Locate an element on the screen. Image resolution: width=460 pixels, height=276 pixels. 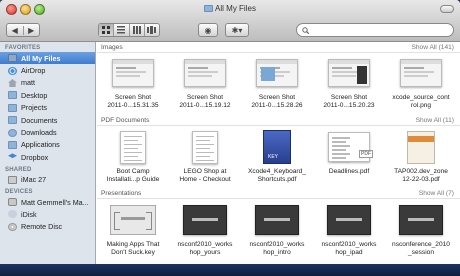
dropbox-icon is located at coordinates (12, 156).